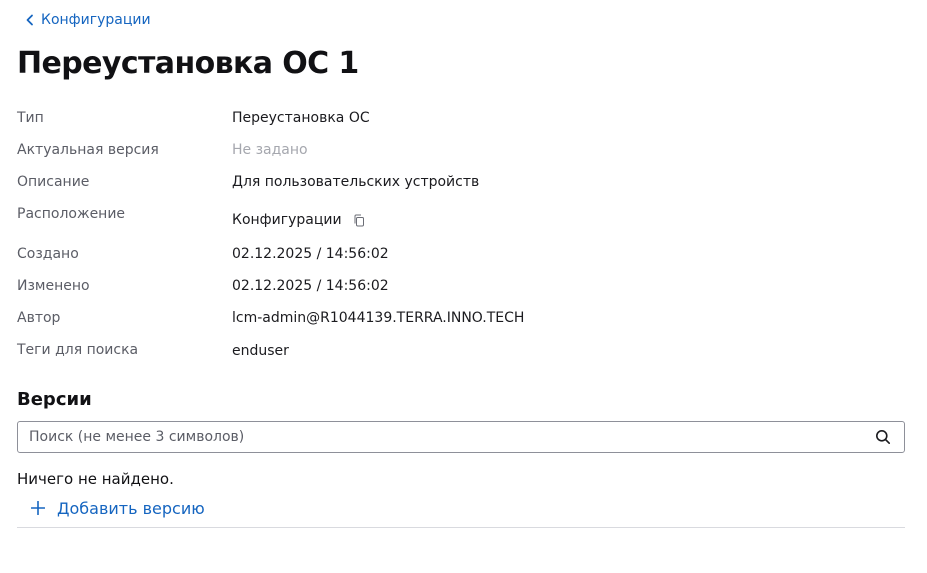  I want to click on copy-icon, so click(359, 220).